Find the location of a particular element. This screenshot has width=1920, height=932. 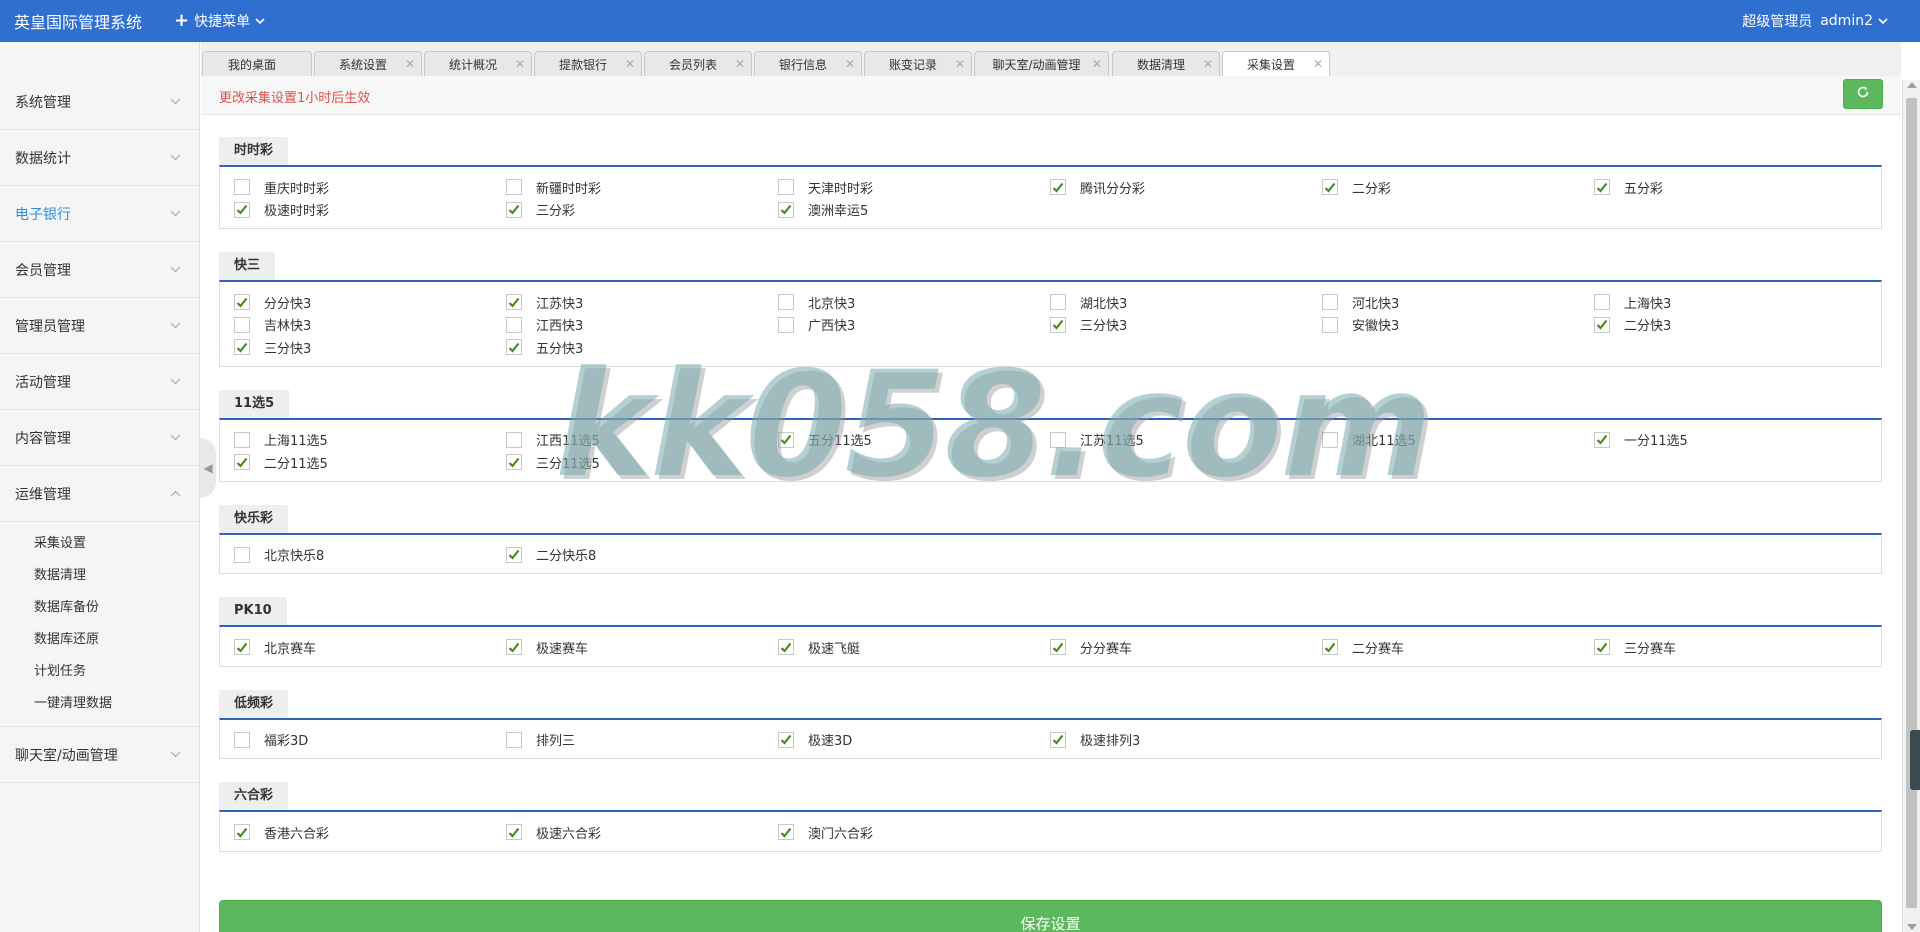

tab: 提款银行 ✕ is located at coordinates (588, 63).